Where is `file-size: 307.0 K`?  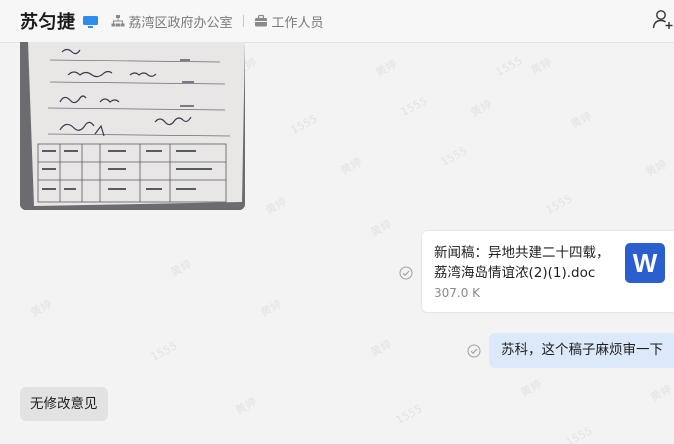 file-size: 307.0 K is located at coordinates (457, 293).